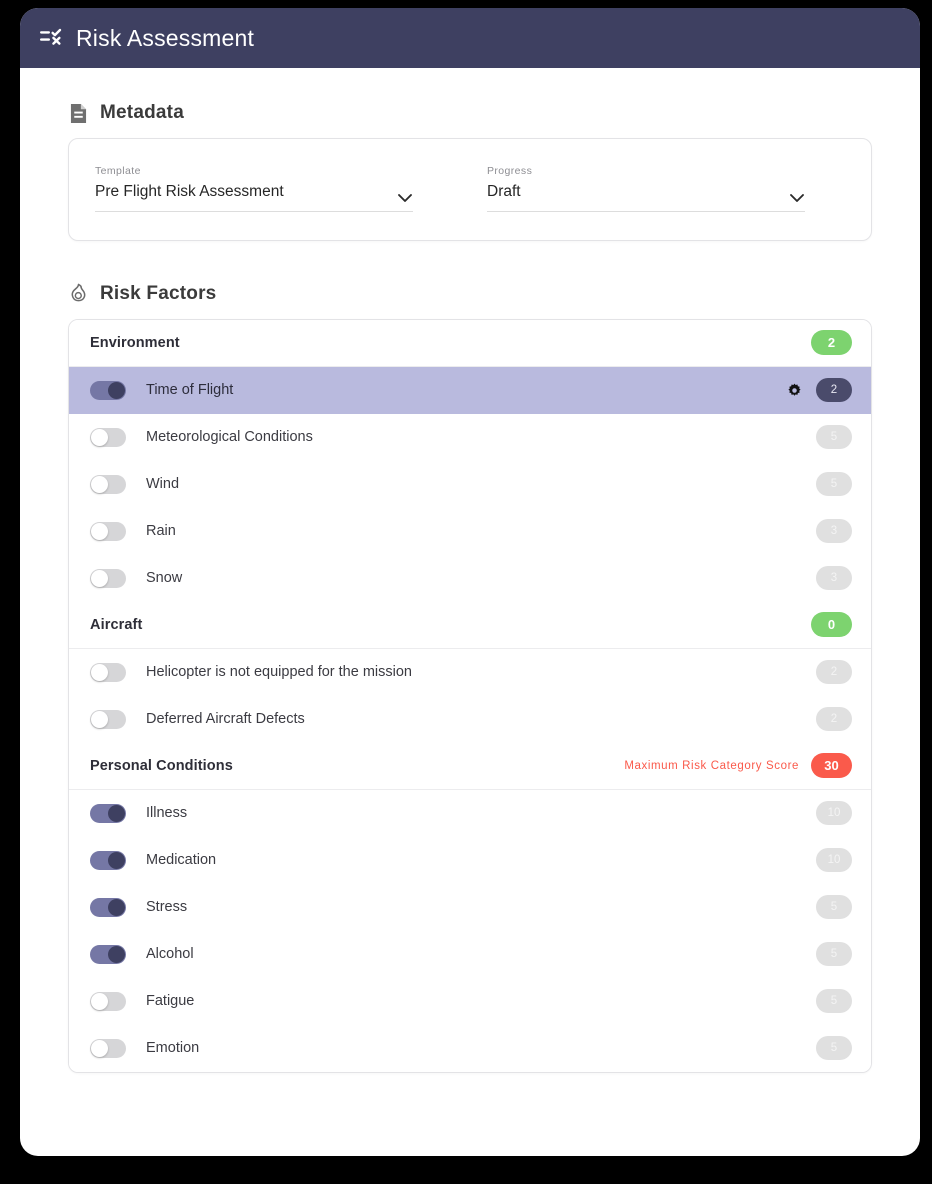 The width and height of the screenshot is (932, 1184). What do you see at coordinates (470, 625) in the screenshot?
I see `risk-category-header: Aircraft 0` at bounding box center [470, 625].